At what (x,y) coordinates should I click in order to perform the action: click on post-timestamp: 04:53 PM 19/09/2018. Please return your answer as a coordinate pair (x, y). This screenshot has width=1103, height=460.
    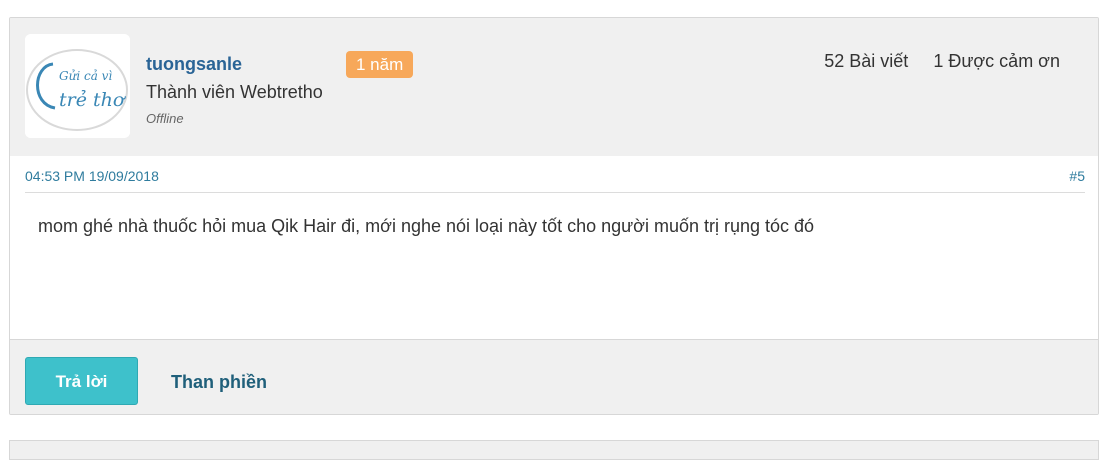
    Looking at the image, I should click on (92, 176).